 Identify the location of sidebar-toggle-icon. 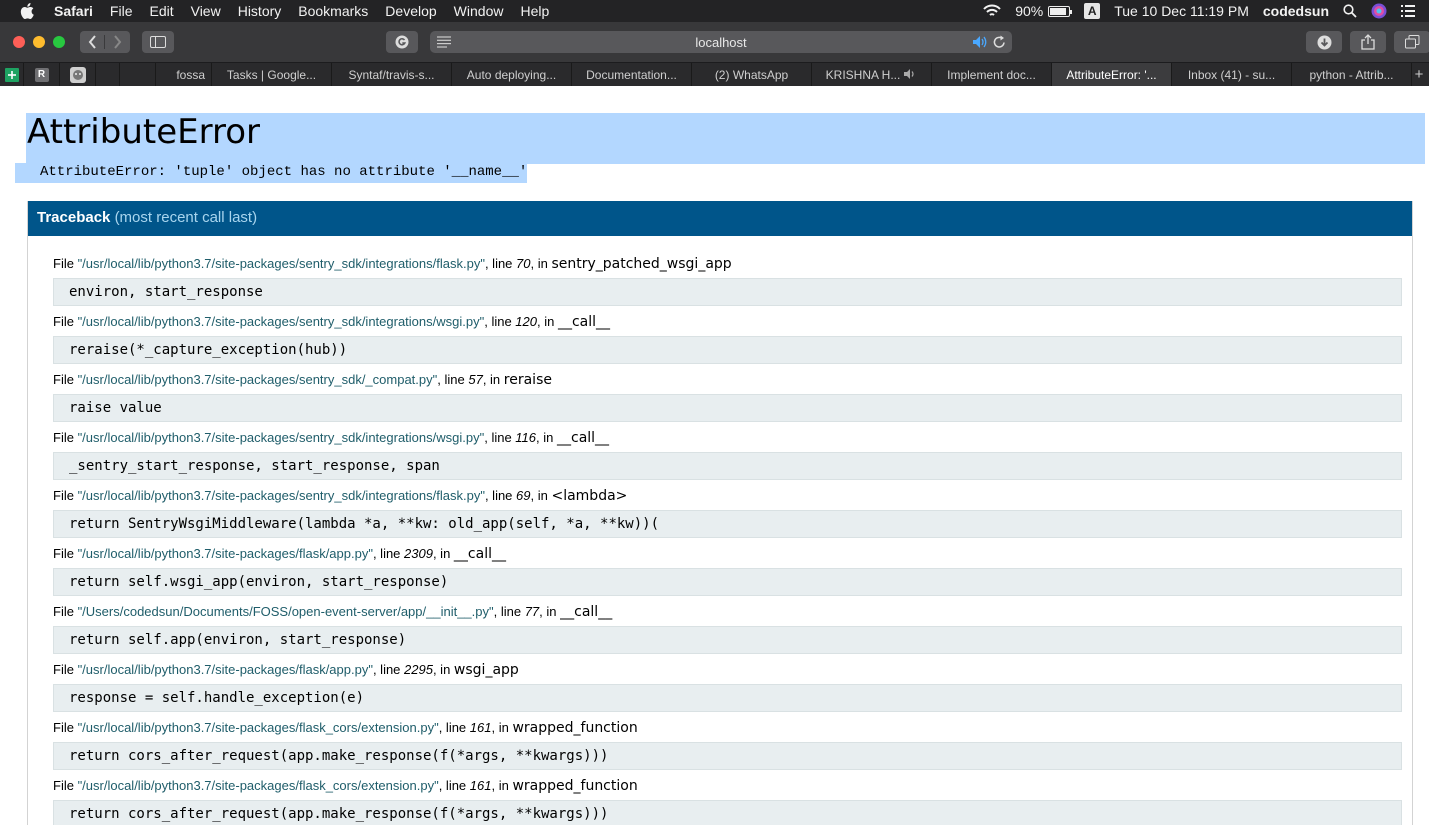
(158, 42).